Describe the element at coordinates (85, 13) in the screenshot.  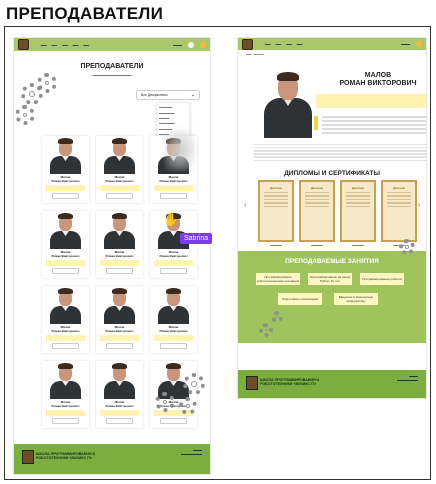
I see `page-heading: ПРЕПОДАВАТЕЛИ` at that location.